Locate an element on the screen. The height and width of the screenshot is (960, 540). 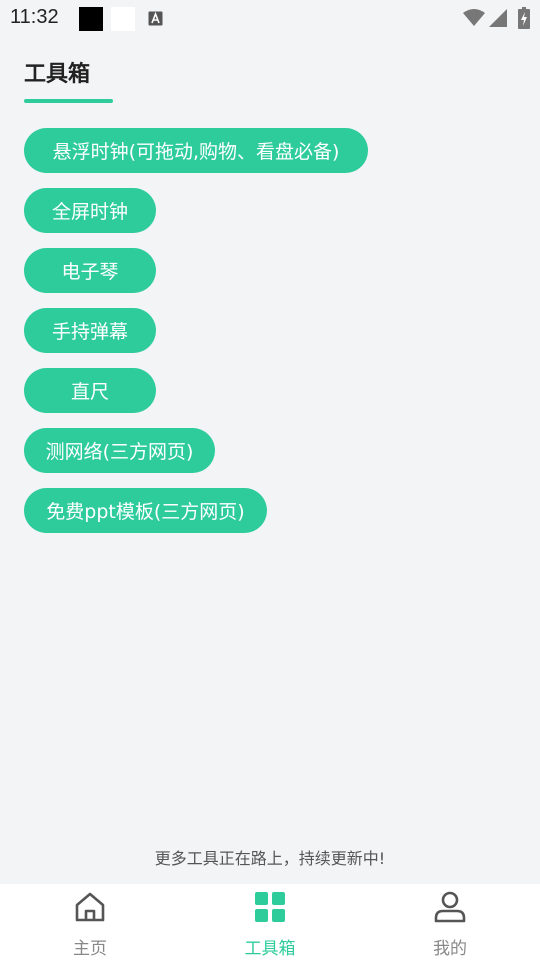
nav-label-mine: 我的 is located at coordinates (450, 949).